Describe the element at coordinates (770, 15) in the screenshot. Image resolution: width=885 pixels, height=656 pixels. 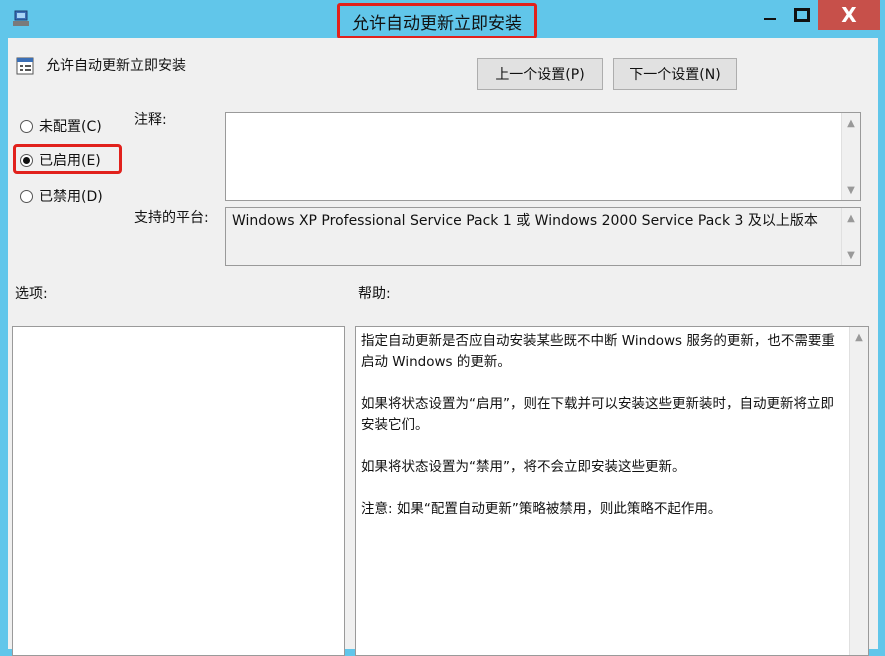
I see `minimize-button` at that location.